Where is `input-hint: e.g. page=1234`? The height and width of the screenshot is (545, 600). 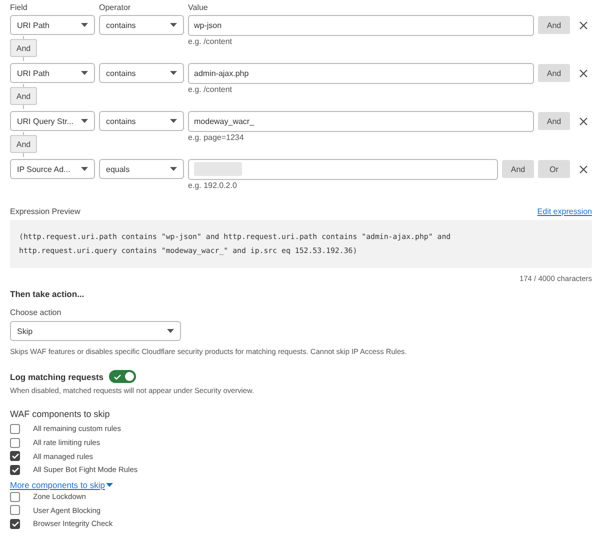 input-hint: e.g. page=1234 is located at coordinates (216, 137).